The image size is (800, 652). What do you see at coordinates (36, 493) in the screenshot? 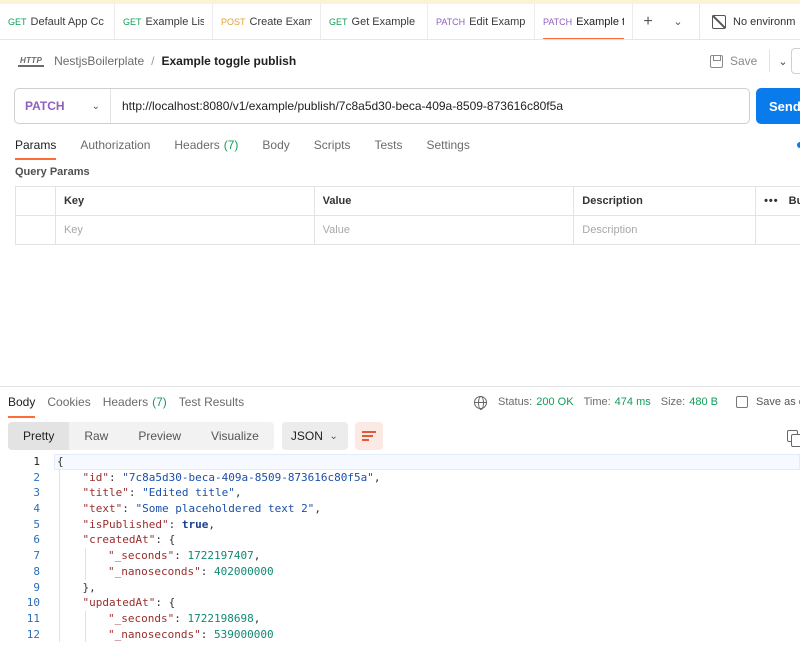
I see `line-number: 3` at bounding box center [36, 493].